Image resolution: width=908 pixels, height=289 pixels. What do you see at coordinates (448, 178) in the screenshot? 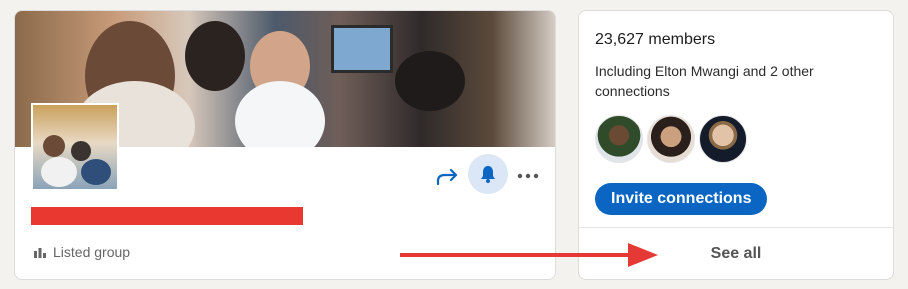
I see `share-icon` at bounding box center [448, 178].